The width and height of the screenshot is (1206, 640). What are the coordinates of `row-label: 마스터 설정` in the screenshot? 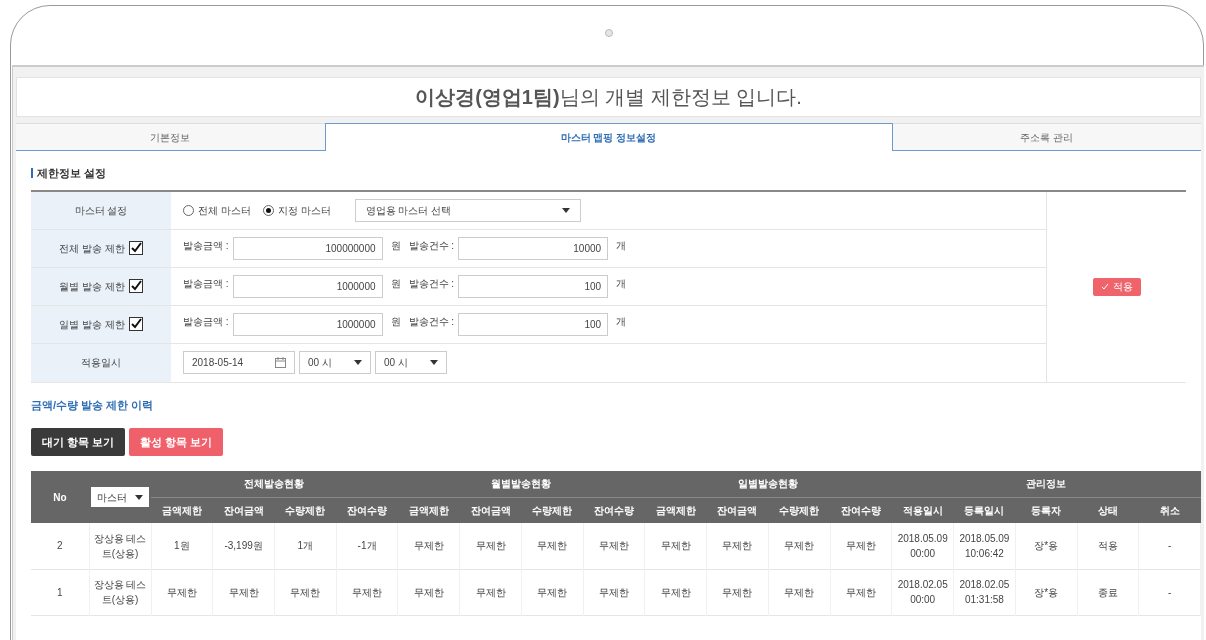 It's located at (101, 210).